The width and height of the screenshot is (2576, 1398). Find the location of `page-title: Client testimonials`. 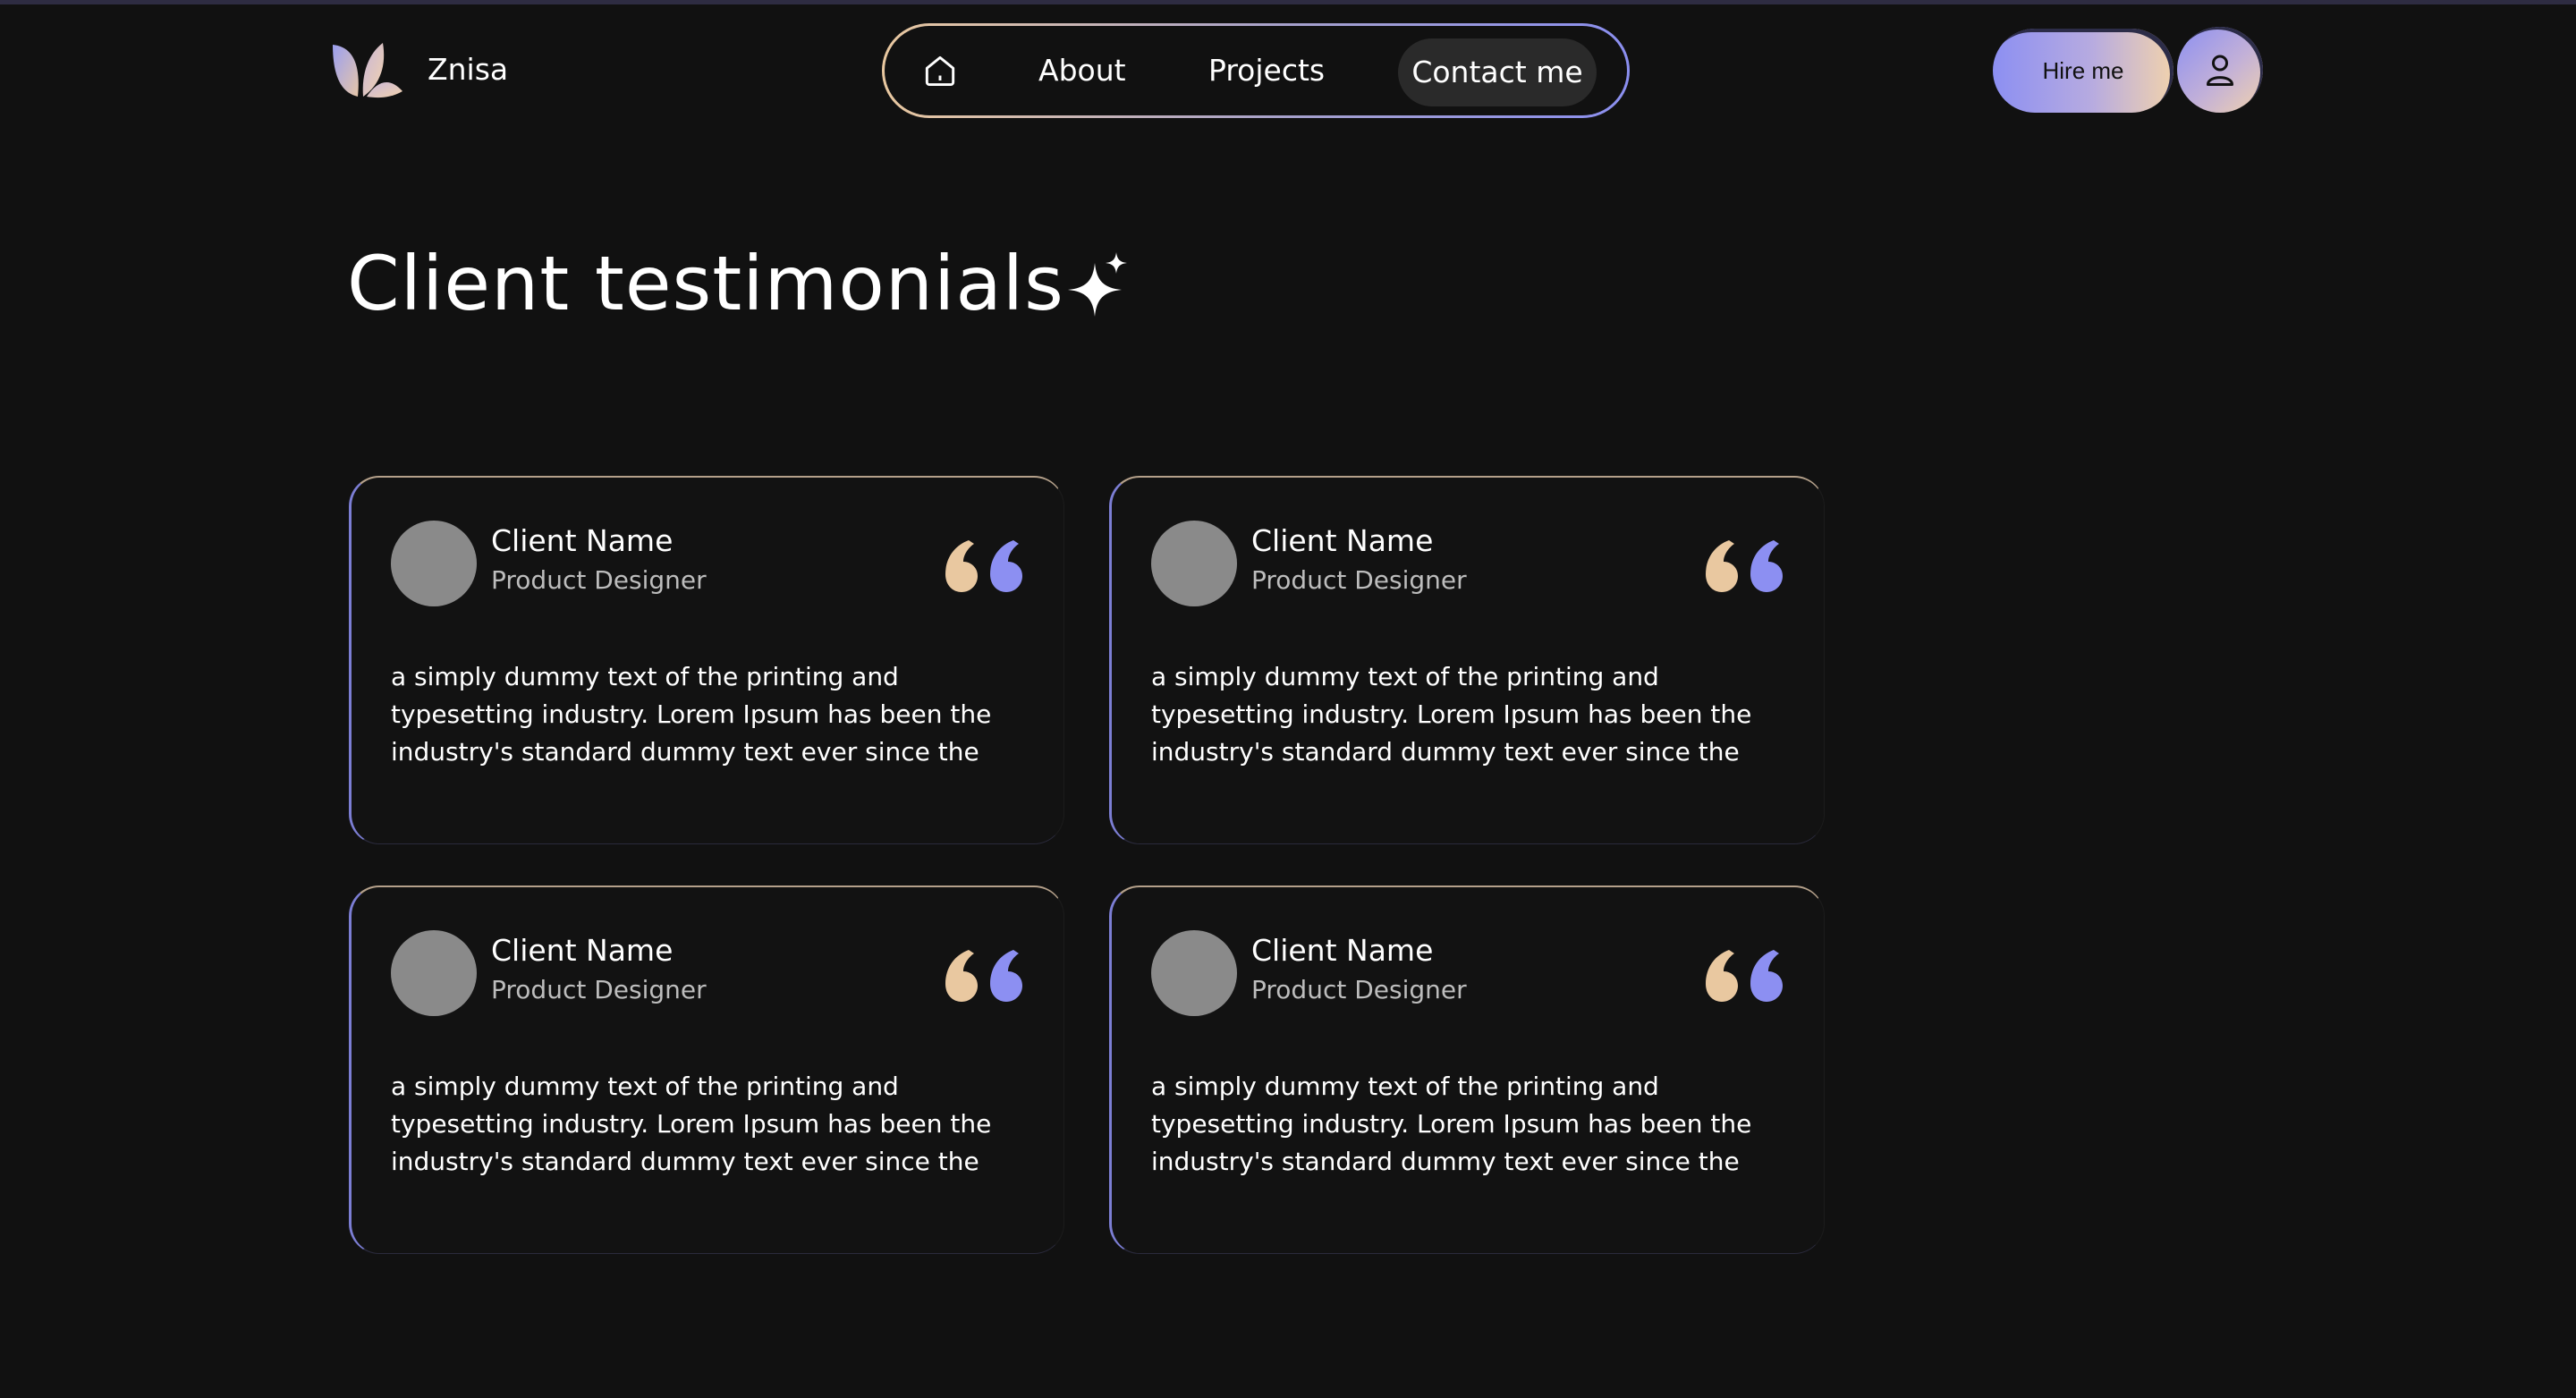

page-title: Client testimonials is located at coordinates (705, 283).